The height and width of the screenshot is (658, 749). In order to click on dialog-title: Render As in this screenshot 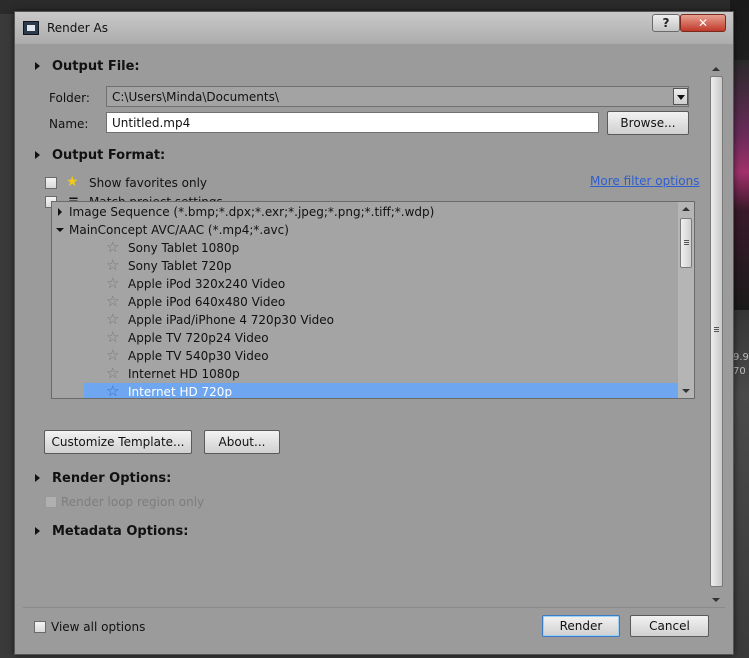, I will do `click(77, 28)`.